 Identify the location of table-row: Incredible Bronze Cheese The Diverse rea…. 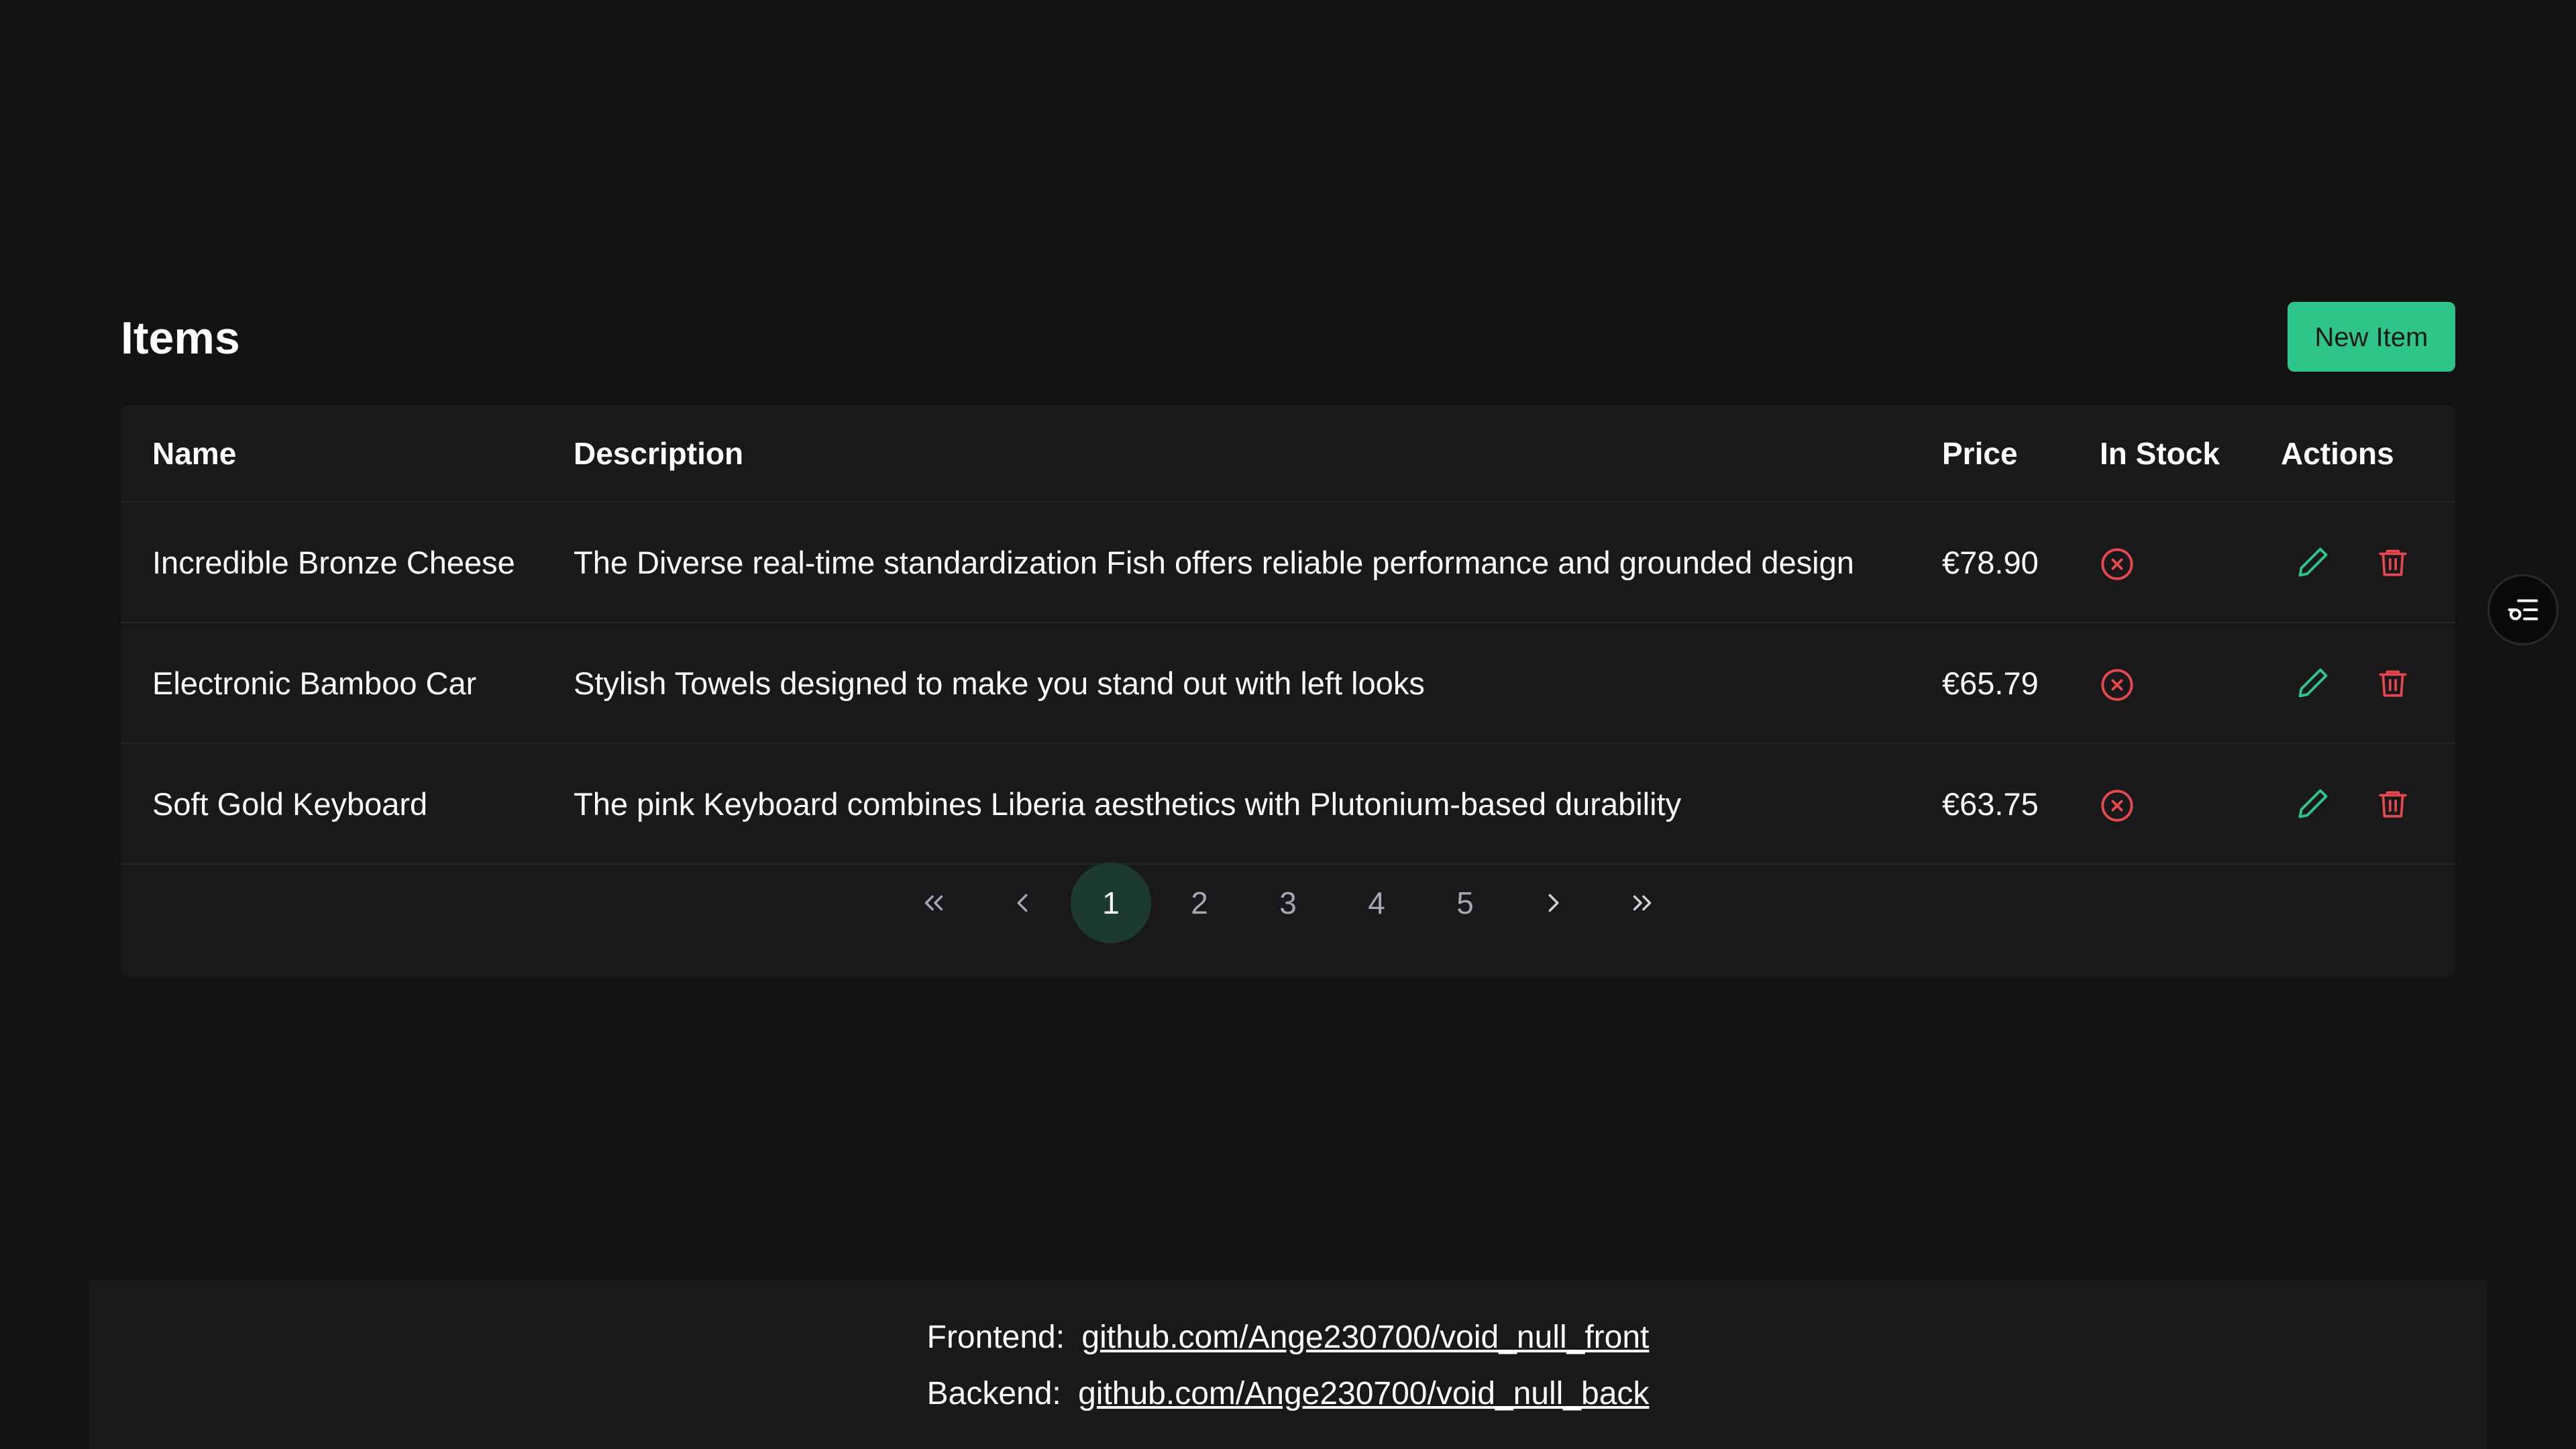
(1288, 562).